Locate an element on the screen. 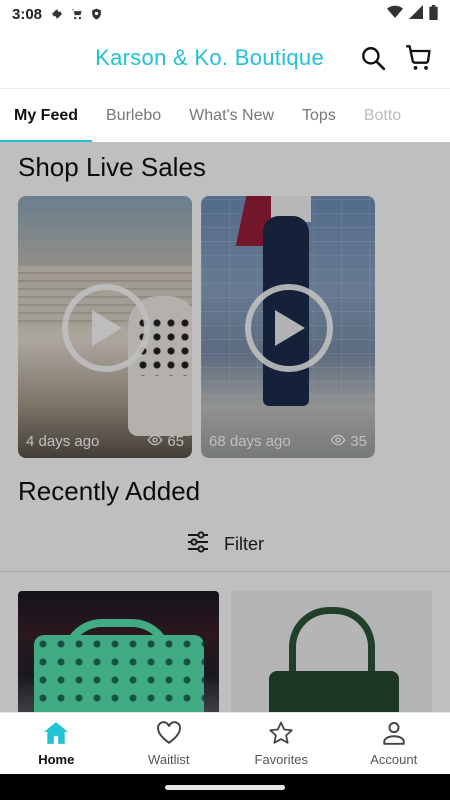  category-tabs: My Feed Burlebo What's New Tops Botto is located at coordinates (225, 115).